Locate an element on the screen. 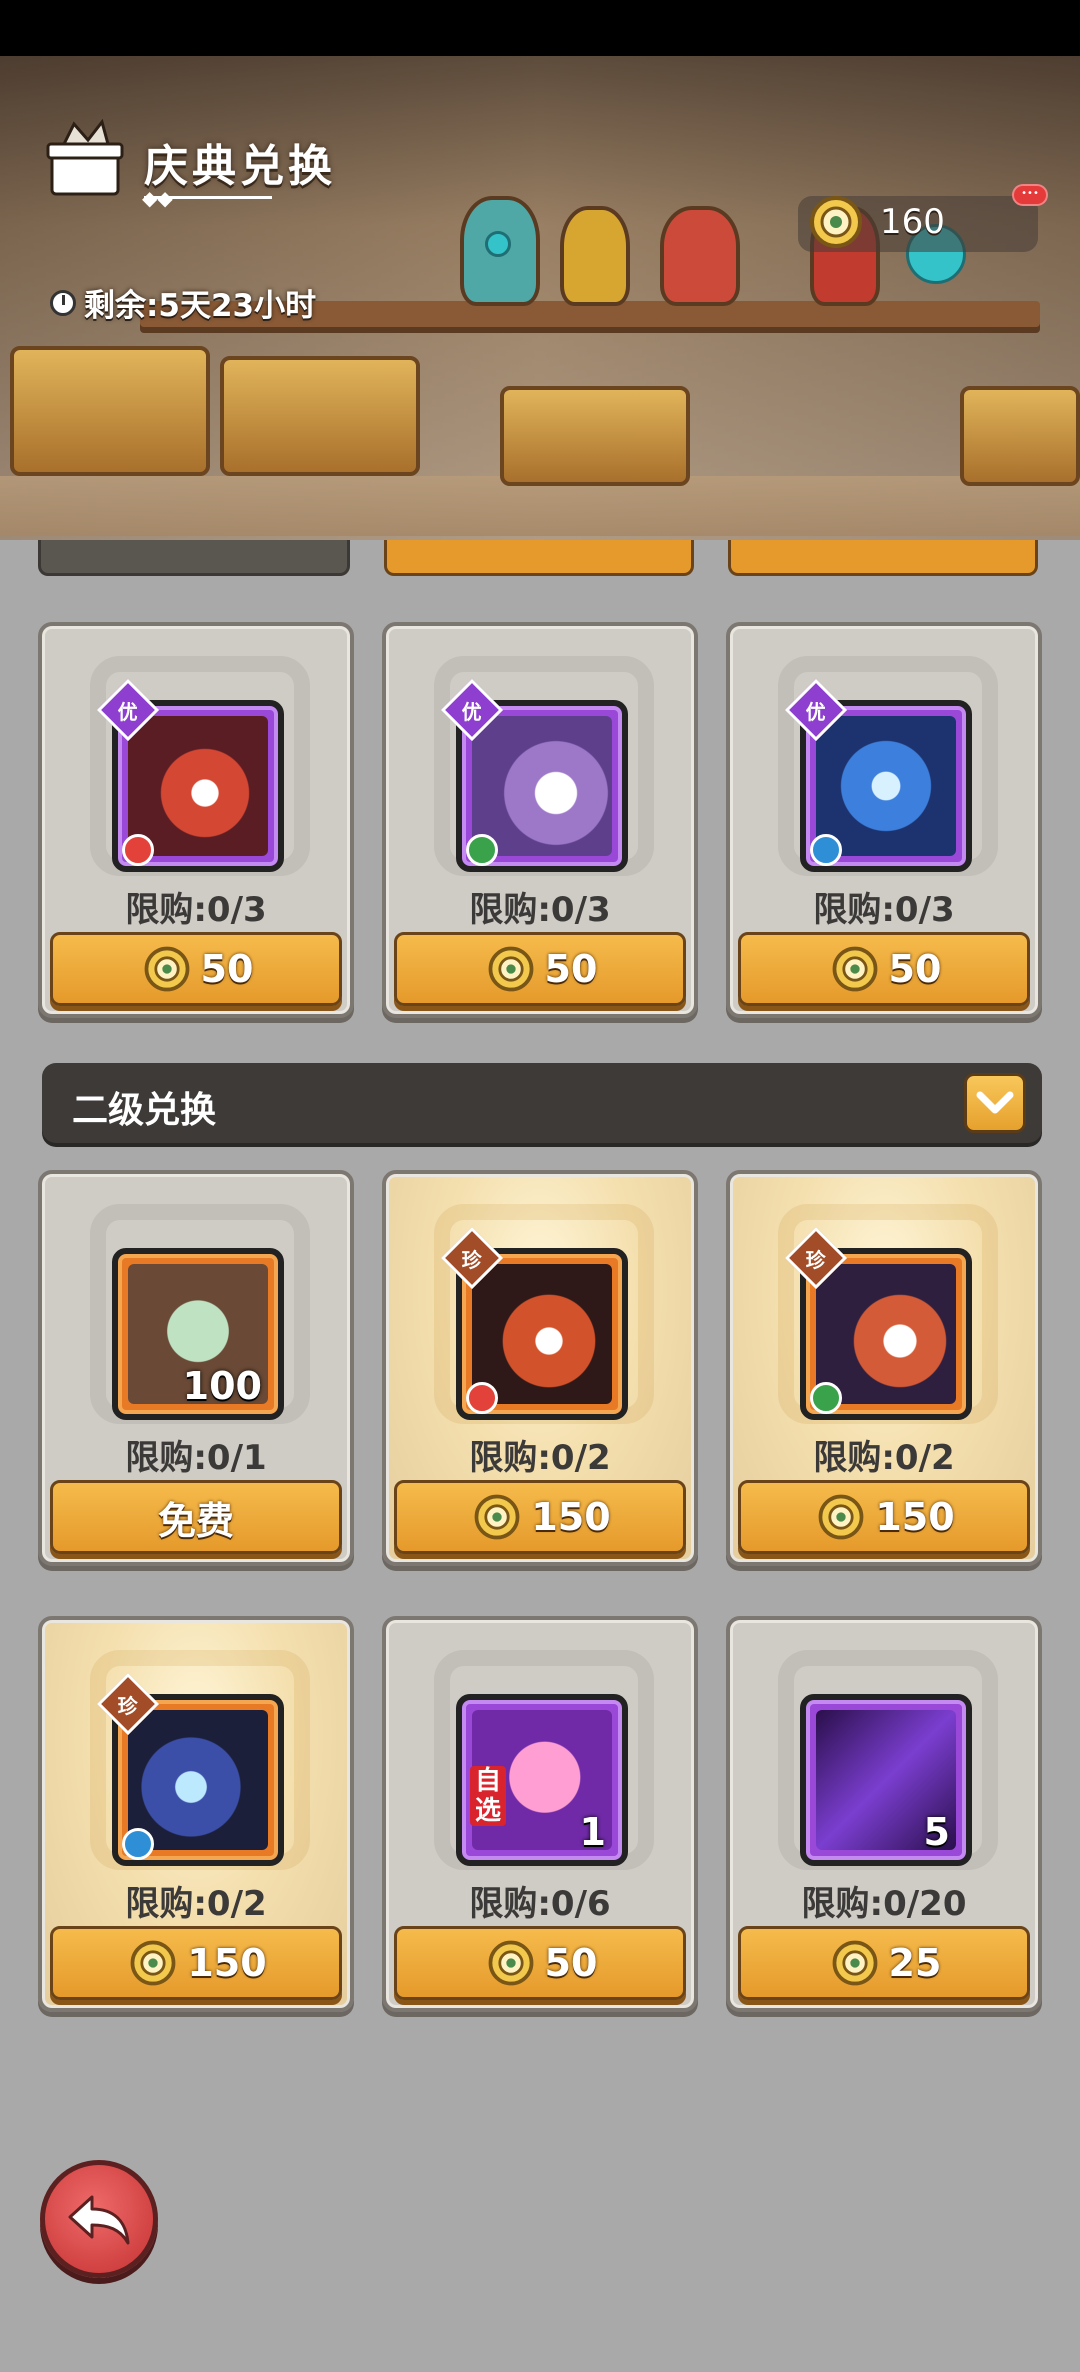 This screenshot has height=2372, width=1080. shop-item-card: 自选 1 限购:0/6 50 is located at coordinates (540, 1814).